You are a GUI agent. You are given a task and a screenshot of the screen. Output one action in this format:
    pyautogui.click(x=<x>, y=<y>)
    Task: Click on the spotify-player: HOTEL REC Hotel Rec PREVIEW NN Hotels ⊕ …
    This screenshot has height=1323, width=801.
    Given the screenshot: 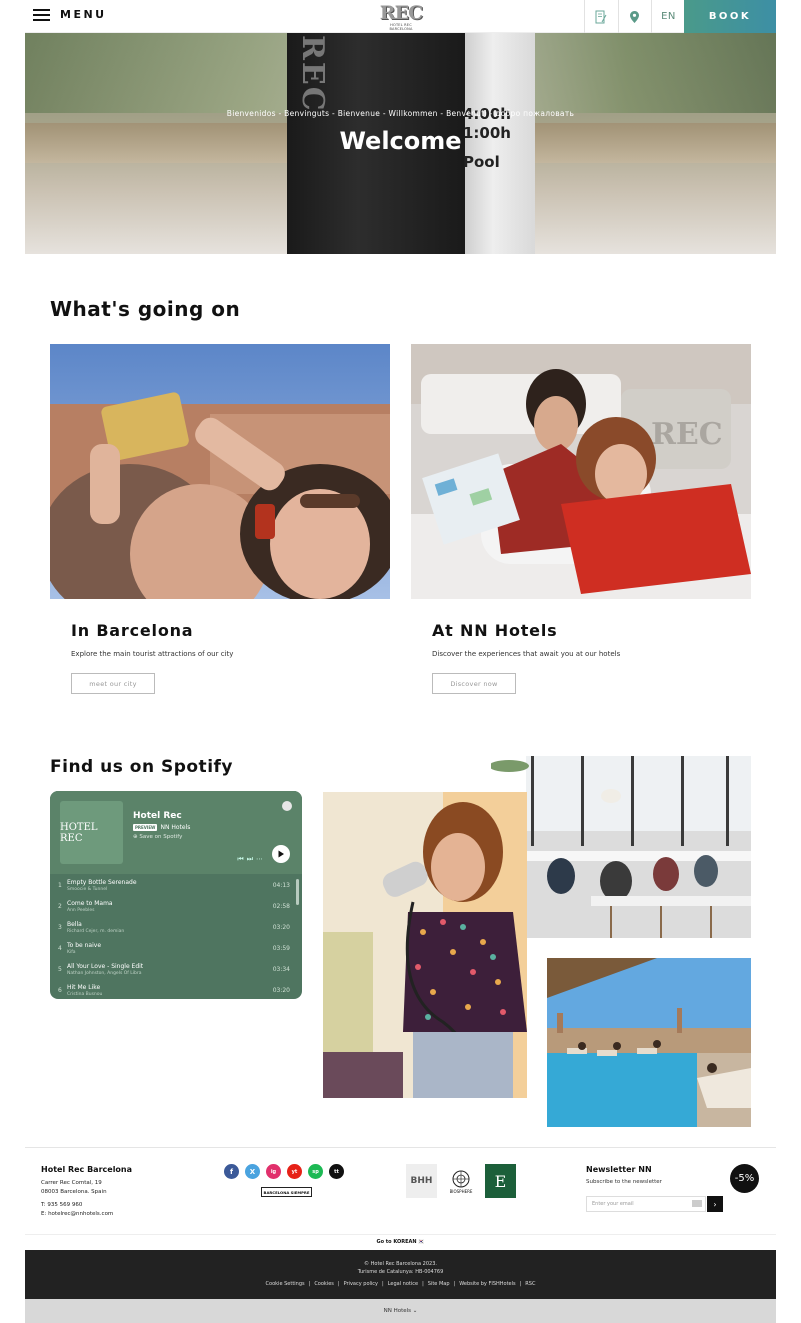 What is the action you would take?
    pyautogui.click(x=176, y=895)
    